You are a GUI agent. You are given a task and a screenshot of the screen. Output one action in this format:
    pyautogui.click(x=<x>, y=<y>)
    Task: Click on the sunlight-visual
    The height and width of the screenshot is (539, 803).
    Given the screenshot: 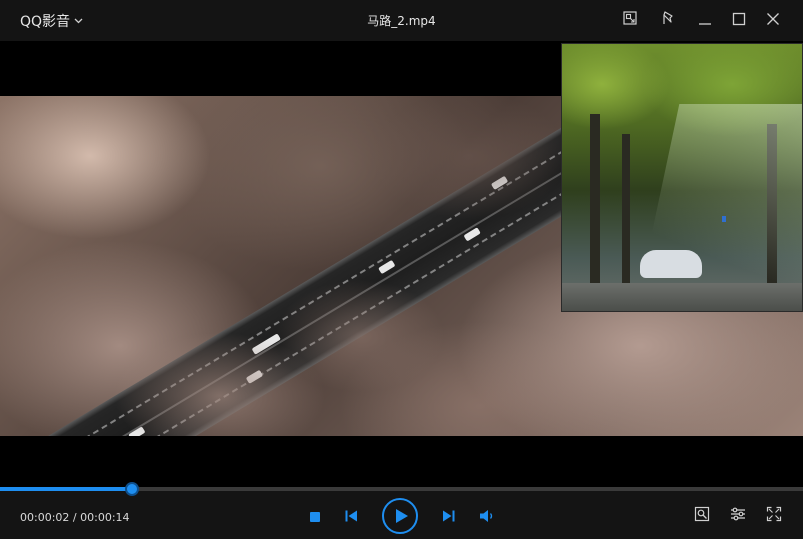 What is the action you would take?
    pyautogui.click(x=718, y=207)
    